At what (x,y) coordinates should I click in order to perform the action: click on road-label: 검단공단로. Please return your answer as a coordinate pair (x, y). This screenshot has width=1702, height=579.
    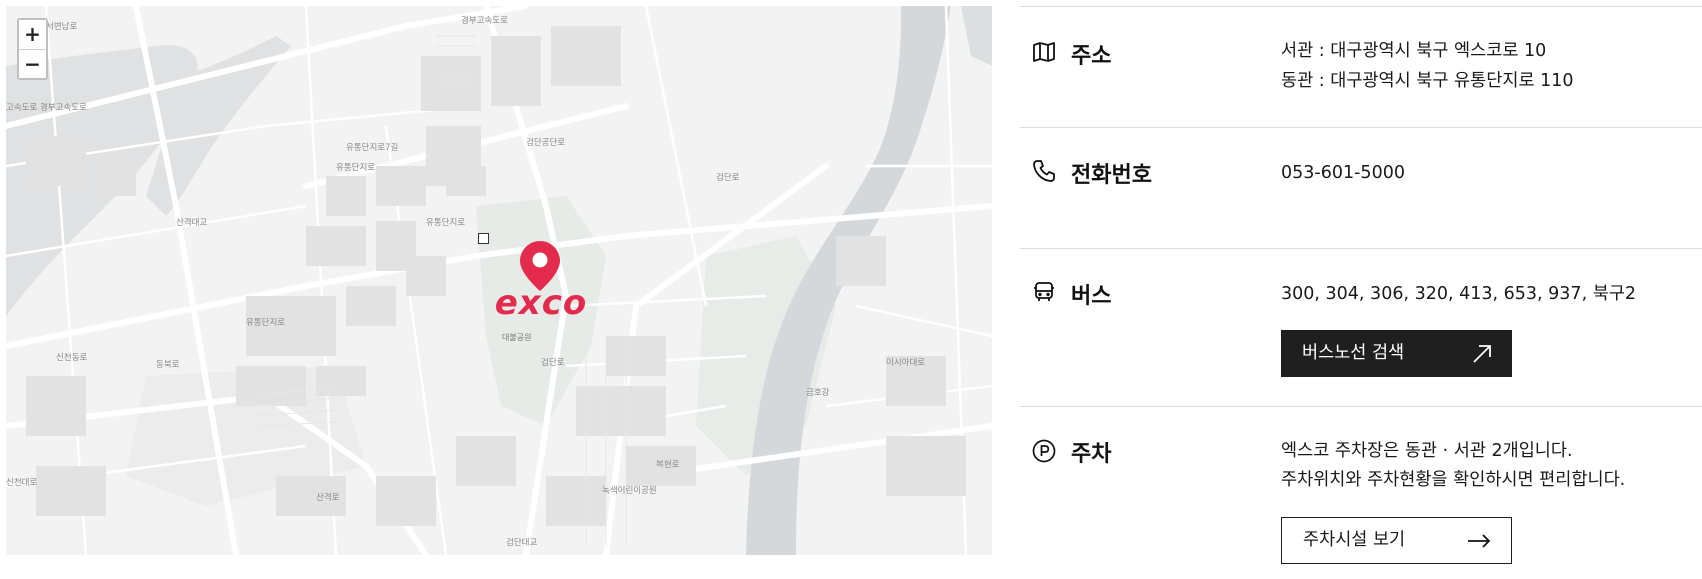
    Looking at the image, I should click on (546, 143).